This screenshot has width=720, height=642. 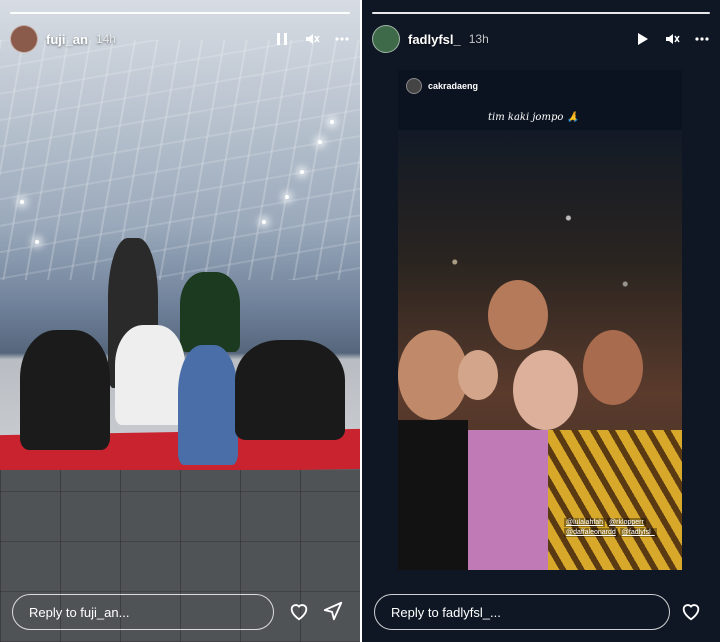 What do you see at coordinates (105, 39) in the screenshot?
I see `story-time: 14h` at bounding box center [105, 39].